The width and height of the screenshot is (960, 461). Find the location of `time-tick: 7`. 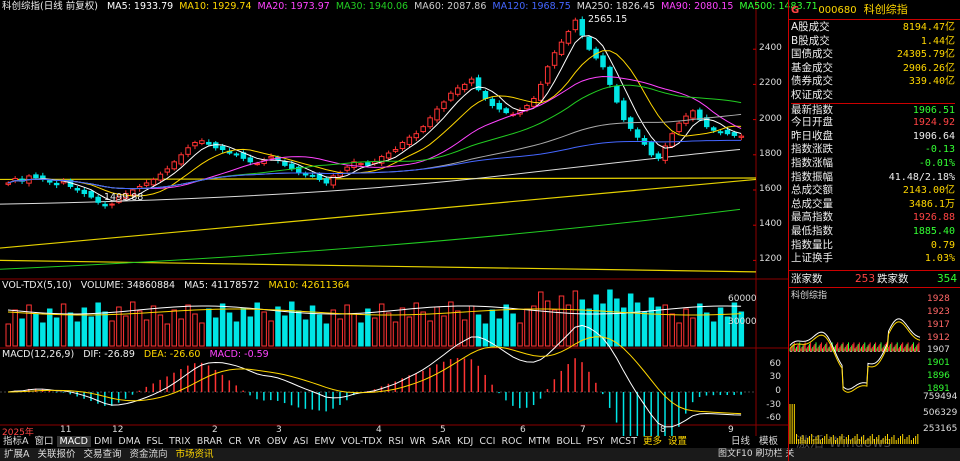

time-tick: 7 is located at coordinates (583, 430).